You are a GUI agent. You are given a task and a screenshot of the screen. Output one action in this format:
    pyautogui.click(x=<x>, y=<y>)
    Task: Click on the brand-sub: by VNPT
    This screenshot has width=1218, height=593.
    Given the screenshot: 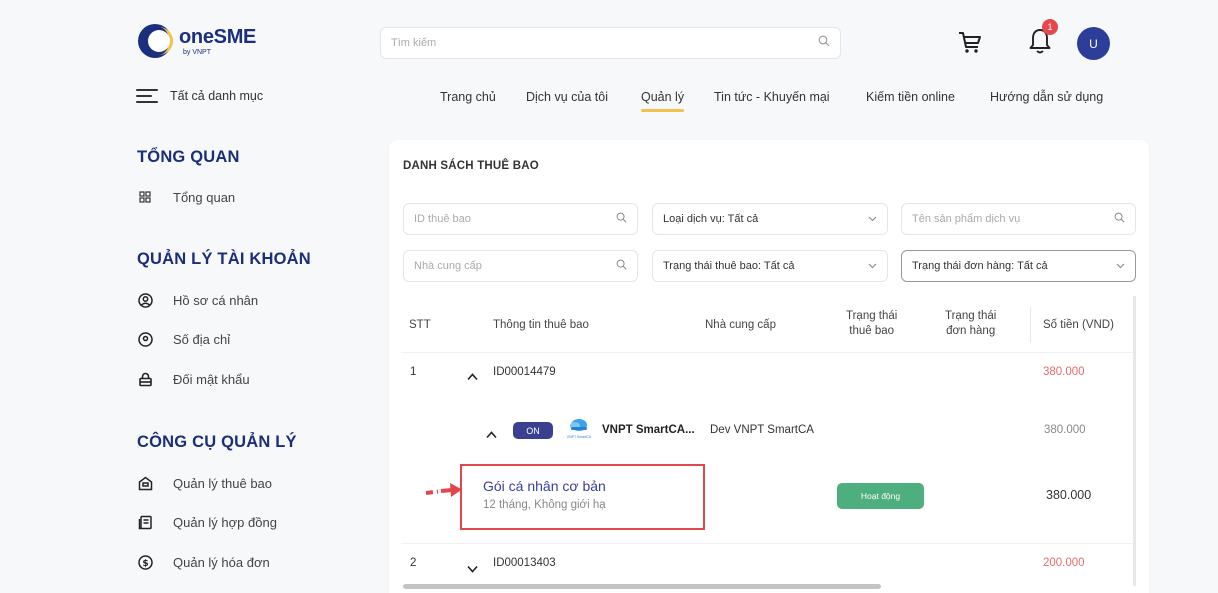 What is the action you would take?
    pyautogui.click(x=197, y=52)
    